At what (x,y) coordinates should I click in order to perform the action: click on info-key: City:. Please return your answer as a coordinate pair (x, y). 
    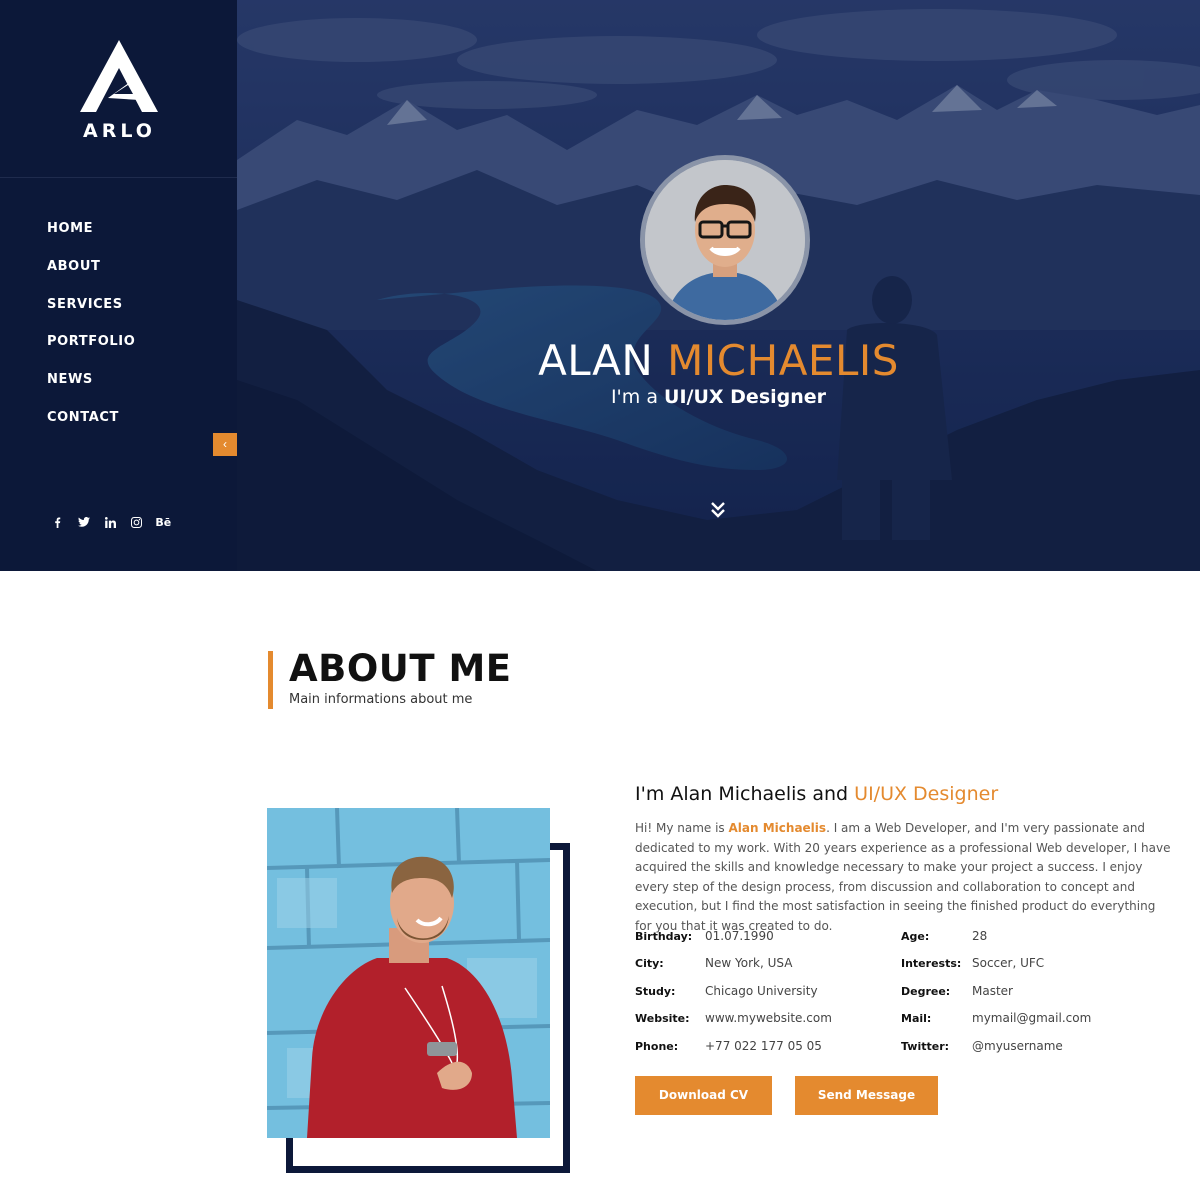
    Looking at the image, I should click on (649, 963).